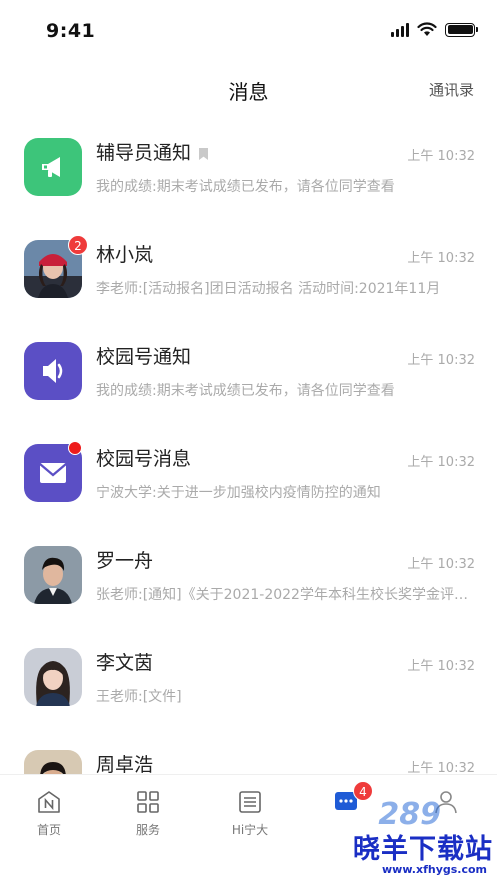 This screenshot has width=497, height=883. I want to click on conversation-preview: 李老师:[活动报名]团日活动报名 活动时间:2021年11月, so click(268, 289).